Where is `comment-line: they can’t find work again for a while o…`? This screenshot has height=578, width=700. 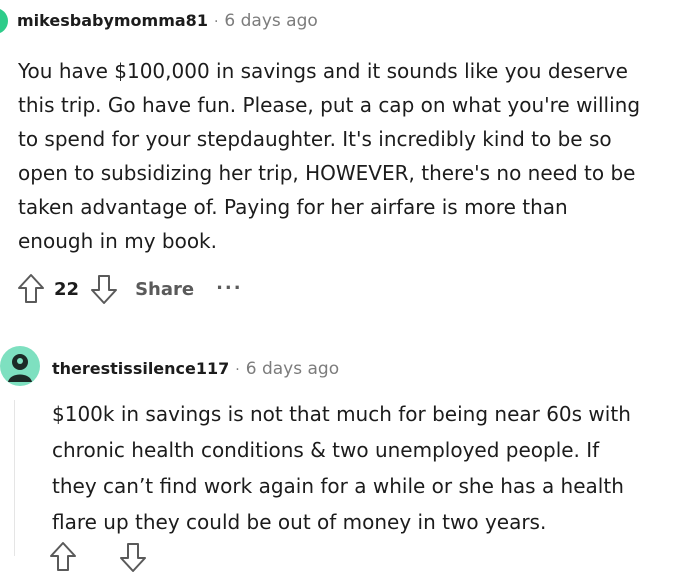 comment-line: they can’t find work again for a while o… is located at coordinates (338, 486).